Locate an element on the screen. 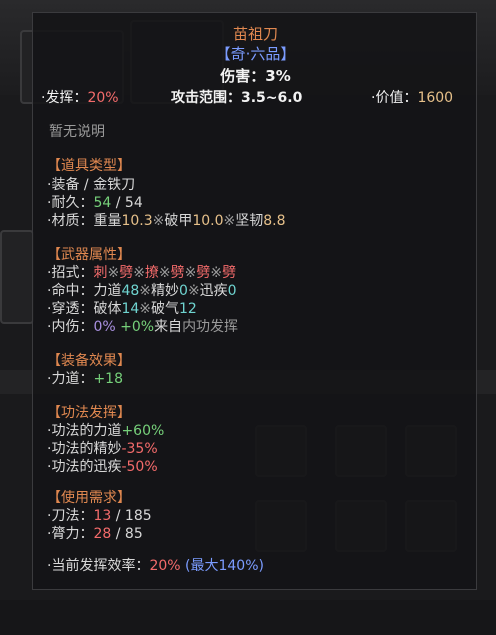 The height and width of the screenshot is (635, 496). material-line: ·材质：重量10.3※破甲10.0※坚韧8.8 is located at coordinates (166, 221).